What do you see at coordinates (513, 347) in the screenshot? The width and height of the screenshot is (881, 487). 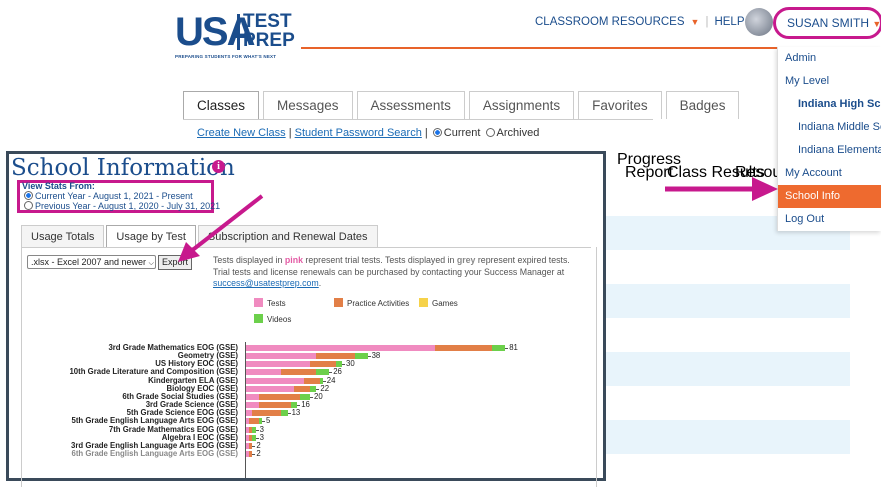 I see `chart-data-label: 81` at bounding box center [513, 347].